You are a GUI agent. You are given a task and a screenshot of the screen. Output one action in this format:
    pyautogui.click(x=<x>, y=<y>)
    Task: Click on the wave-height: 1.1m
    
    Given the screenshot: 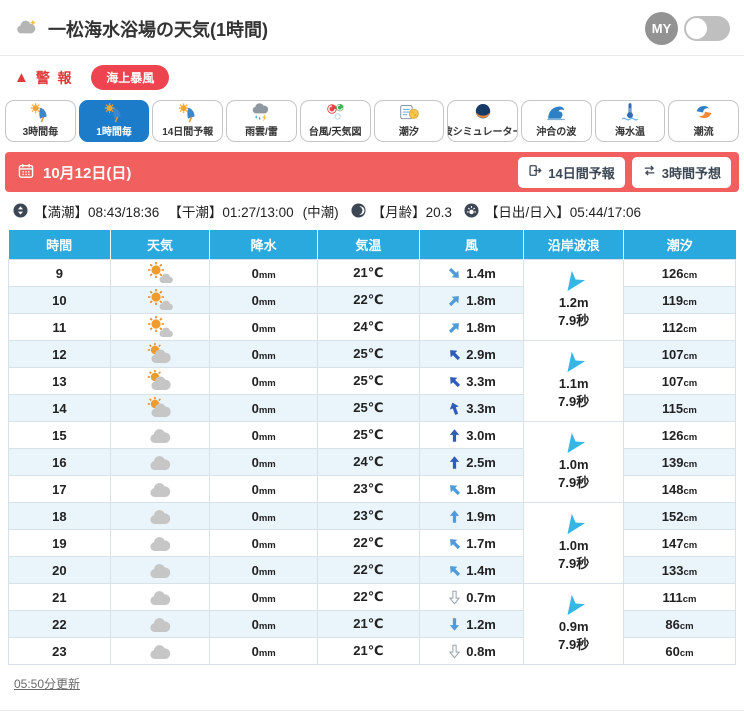 What is the action you would take?
    pyautogui.click(x=573, y=384)
    